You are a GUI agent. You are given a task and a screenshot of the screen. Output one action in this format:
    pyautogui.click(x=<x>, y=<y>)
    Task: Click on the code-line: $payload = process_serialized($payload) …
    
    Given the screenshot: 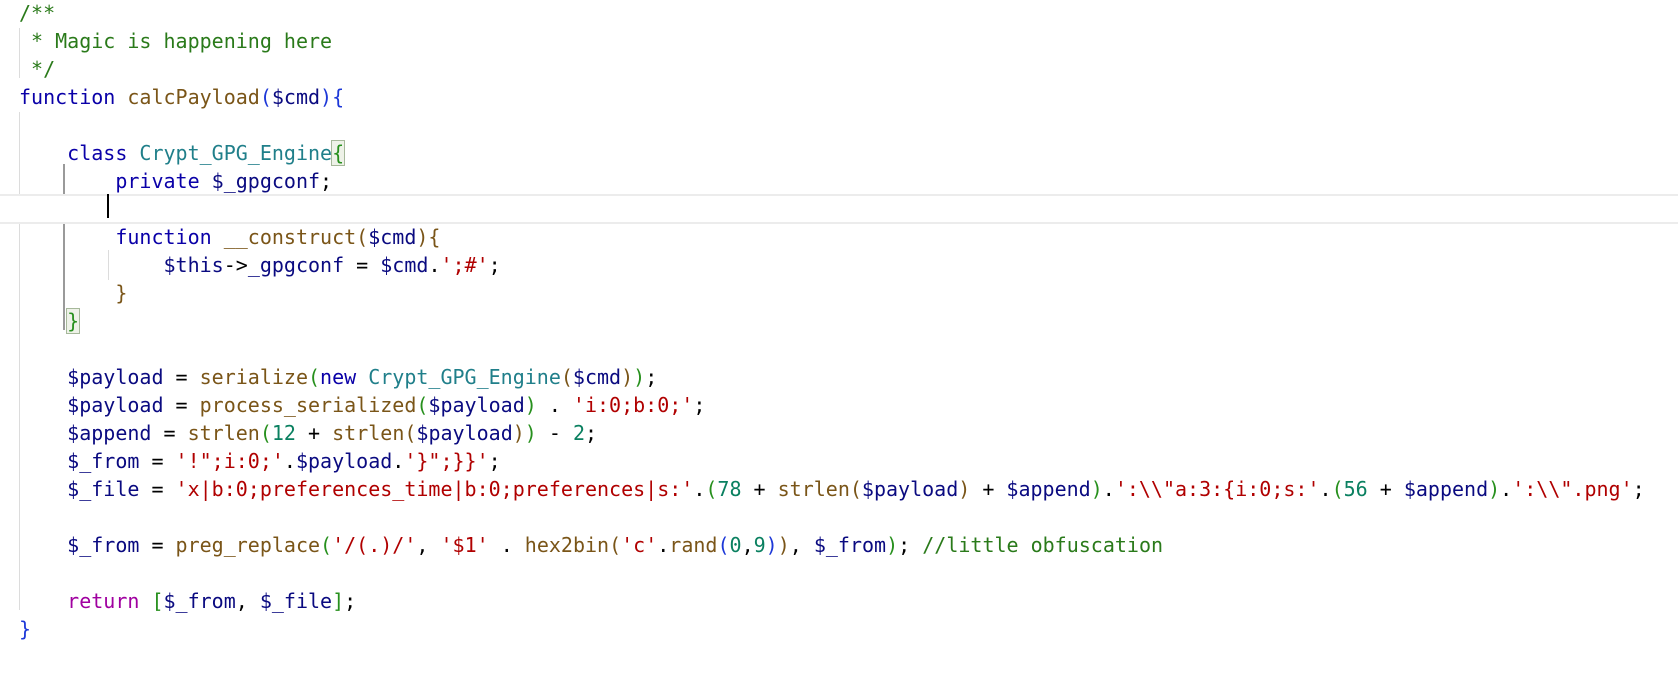 What is the action you would take?
    pyautogui.click(x=839, y=405)
    